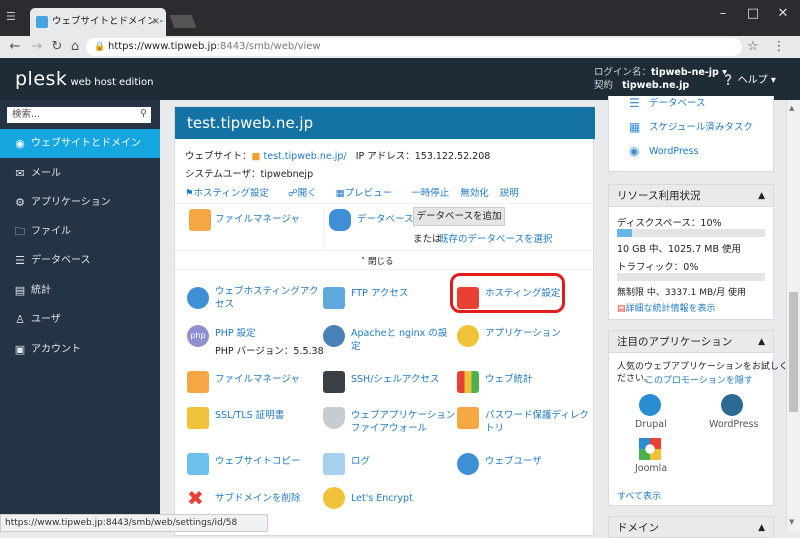  Describe the element at coordinates (537, 422) in the screenshot. I see `password-protected-dirs-link: パスワード保護ディレク トリ` at that location.